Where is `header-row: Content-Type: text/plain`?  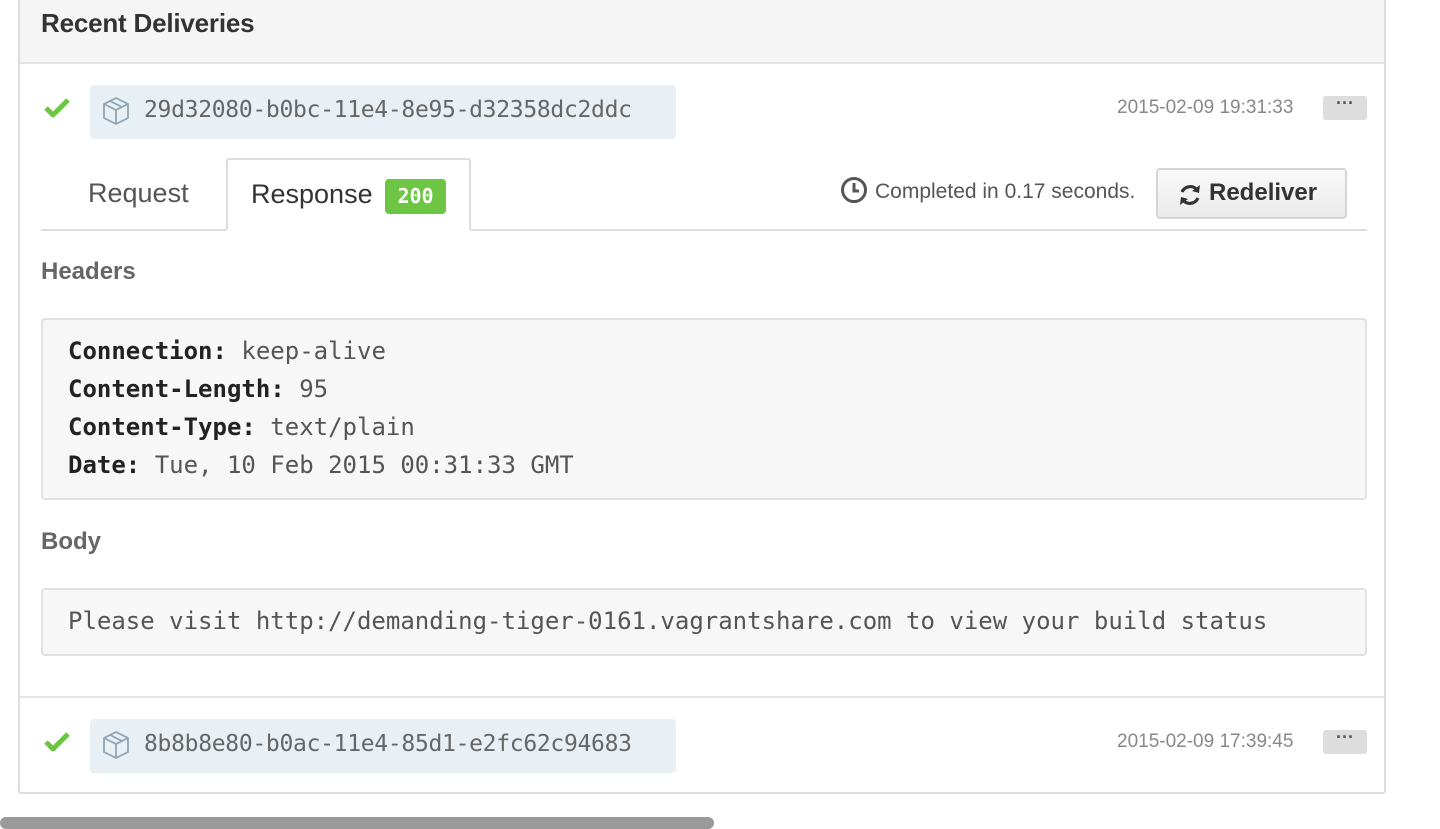 header-row: Content-Type: text/plain is located at coordinates (241, 427).